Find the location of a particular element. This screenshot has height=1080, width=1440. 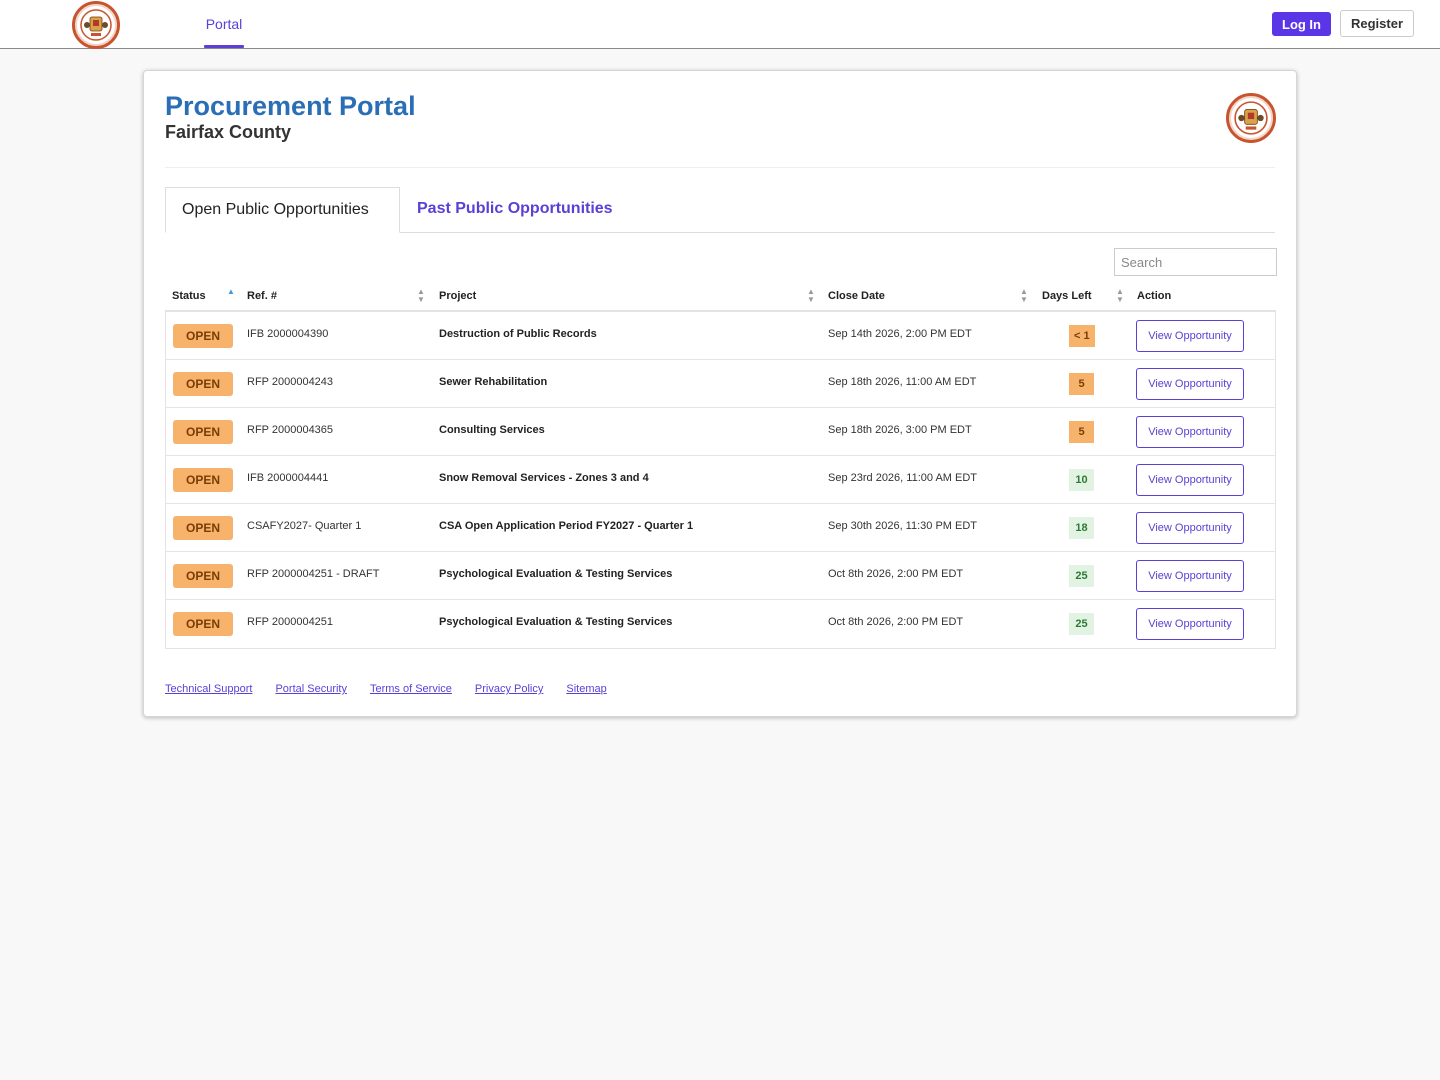

footer-link-sitemap: Sitemap is located at coordinates (586, 689).